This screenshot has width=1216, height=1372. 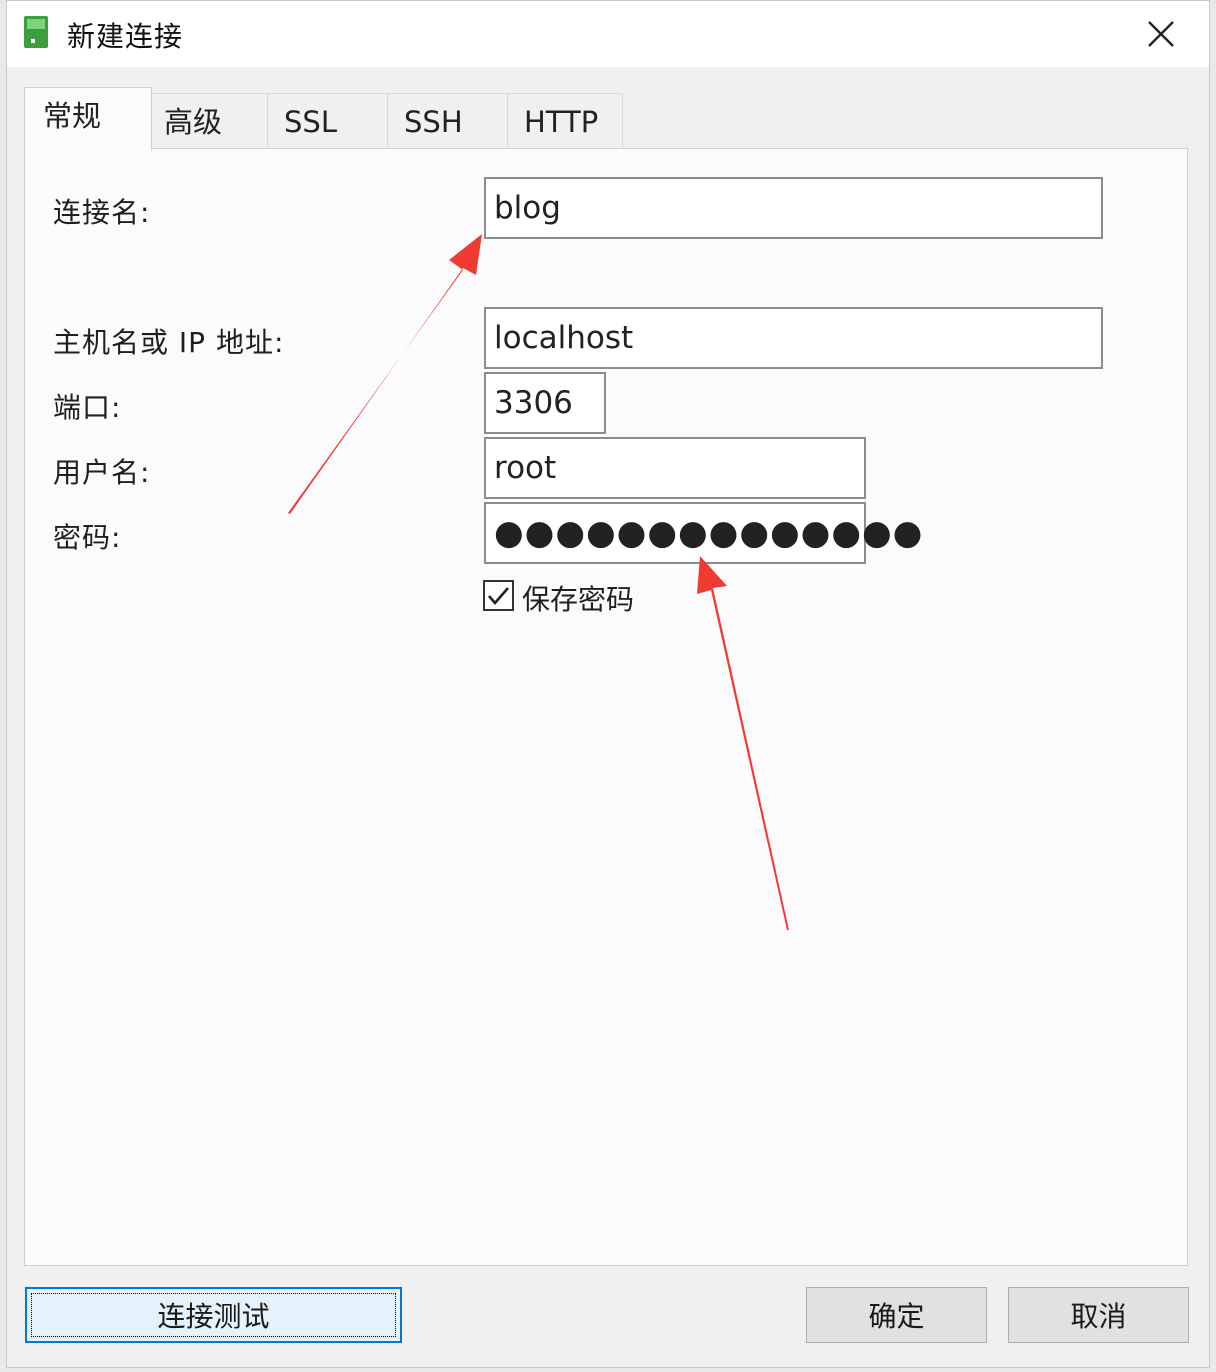 I want to click on host-value: localhost, so click(x=564, y=338).